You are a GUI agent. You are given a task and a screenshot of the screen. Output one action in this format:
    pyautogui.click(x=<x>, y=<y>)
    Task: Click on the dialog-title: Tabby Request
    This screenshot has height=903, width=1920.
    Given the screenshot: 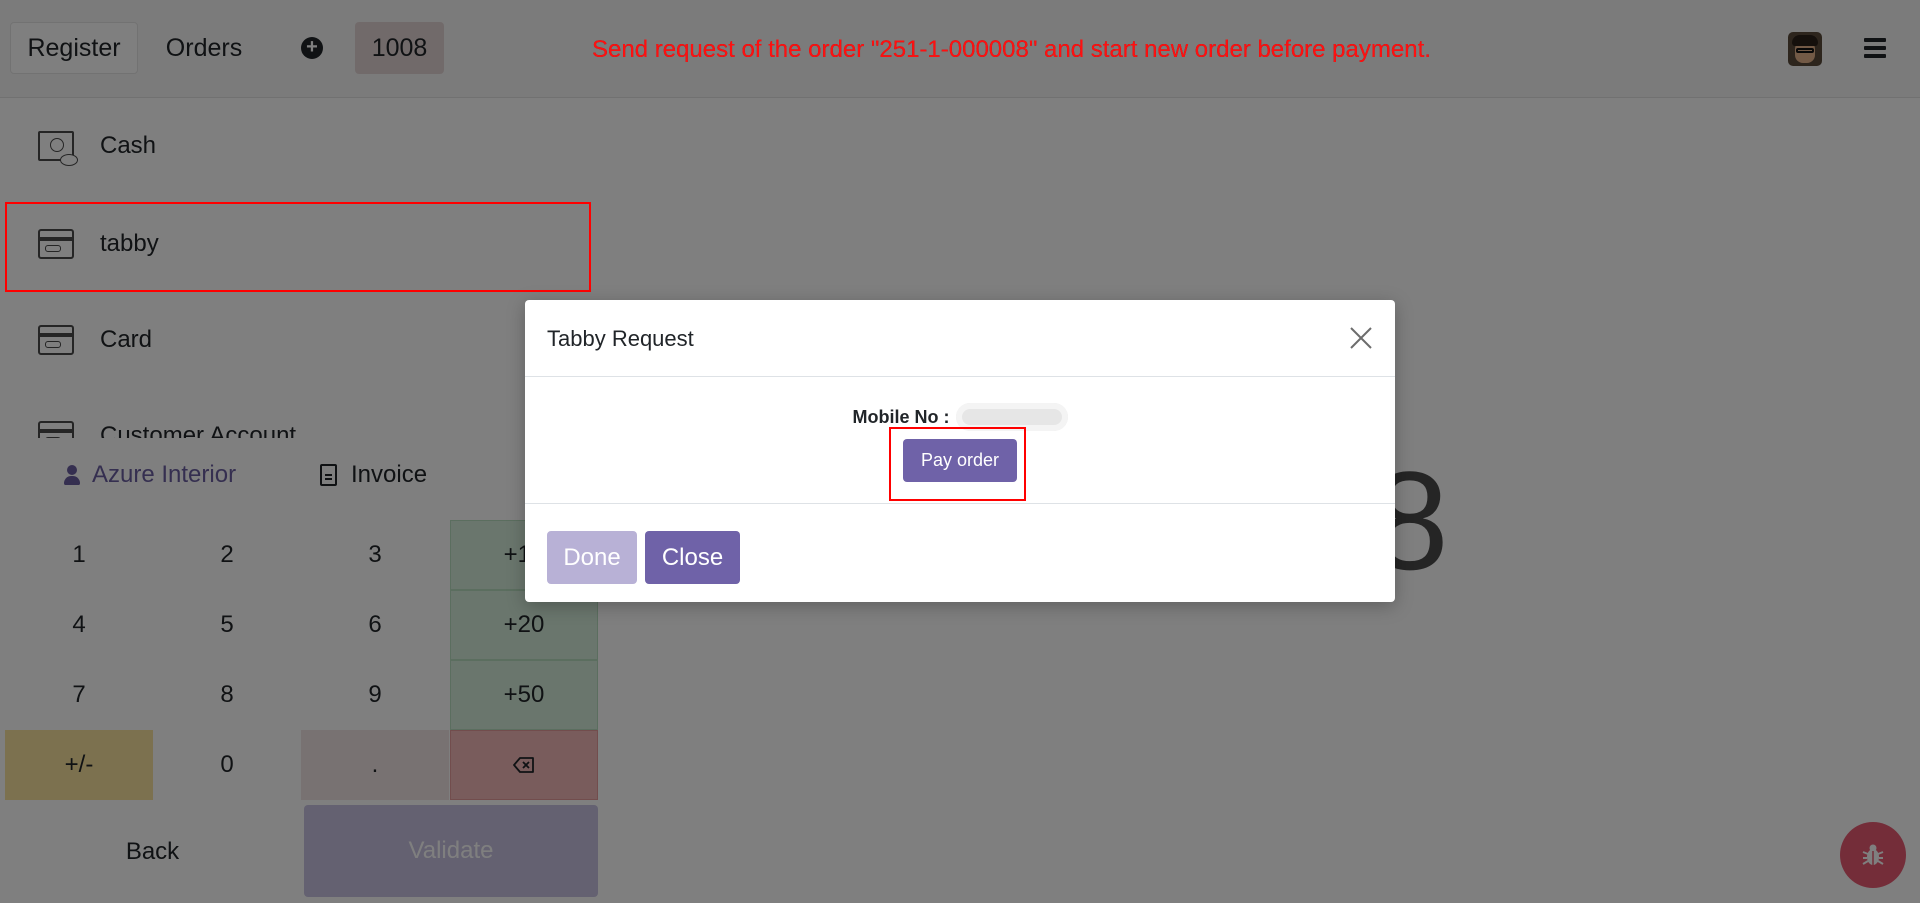 What is the action you would take?
    pyautogui.click(x=620, y=338)
    